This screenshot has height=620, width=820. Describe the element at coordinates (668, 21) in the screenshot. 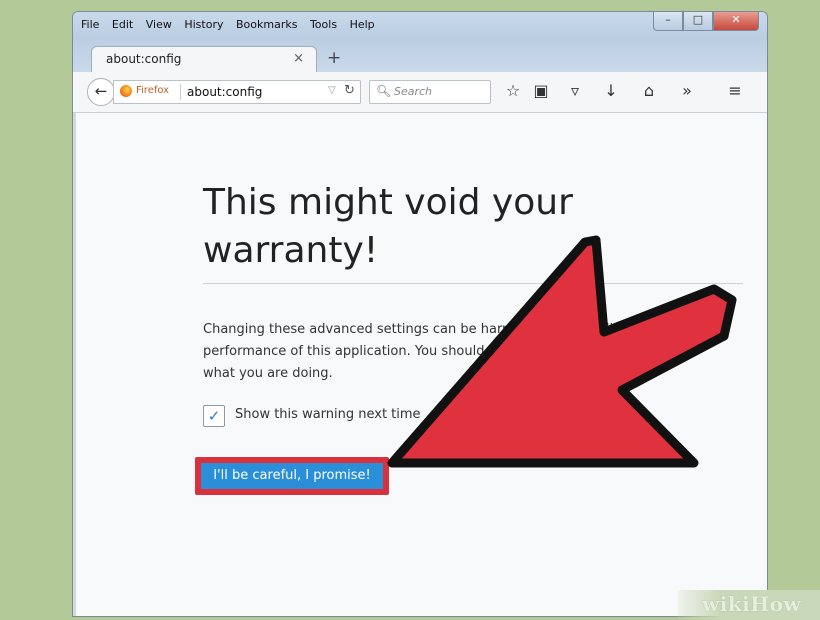

I see `minimize-button: –` at that location.